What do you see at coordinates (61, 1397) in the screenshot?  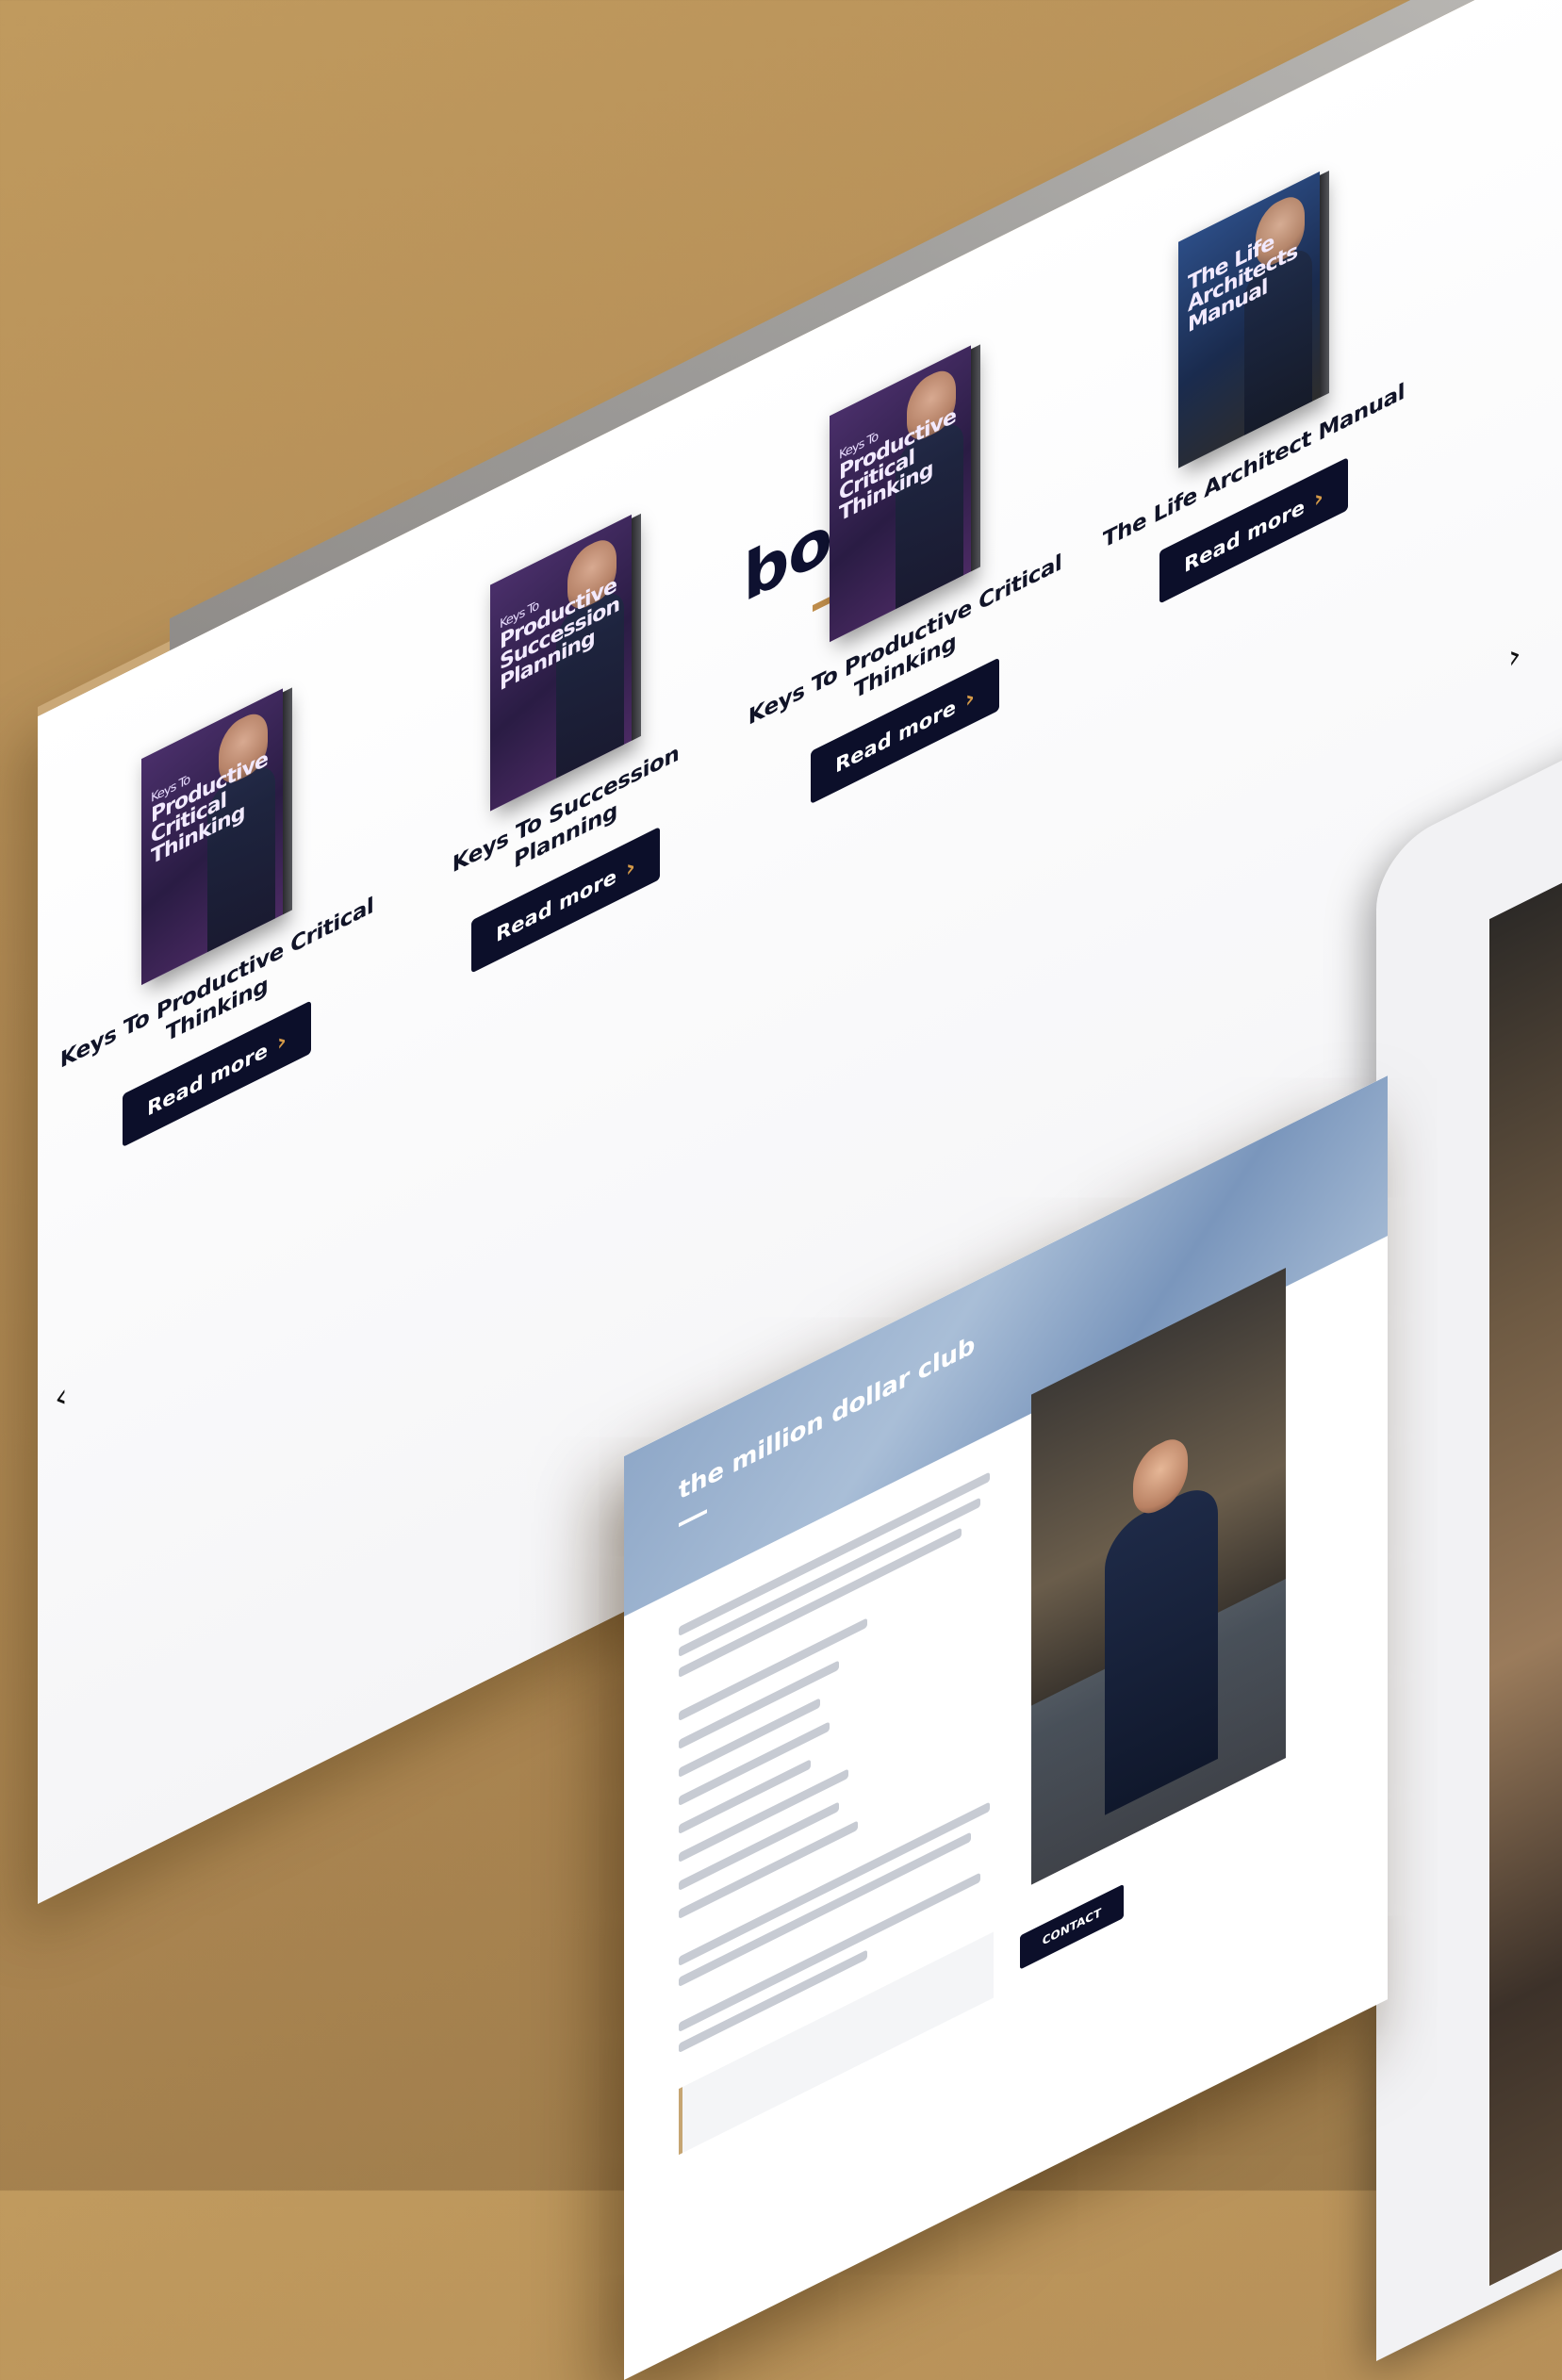 I see `chevron-left-icon: ‹` at bounding box center [61, 1397].